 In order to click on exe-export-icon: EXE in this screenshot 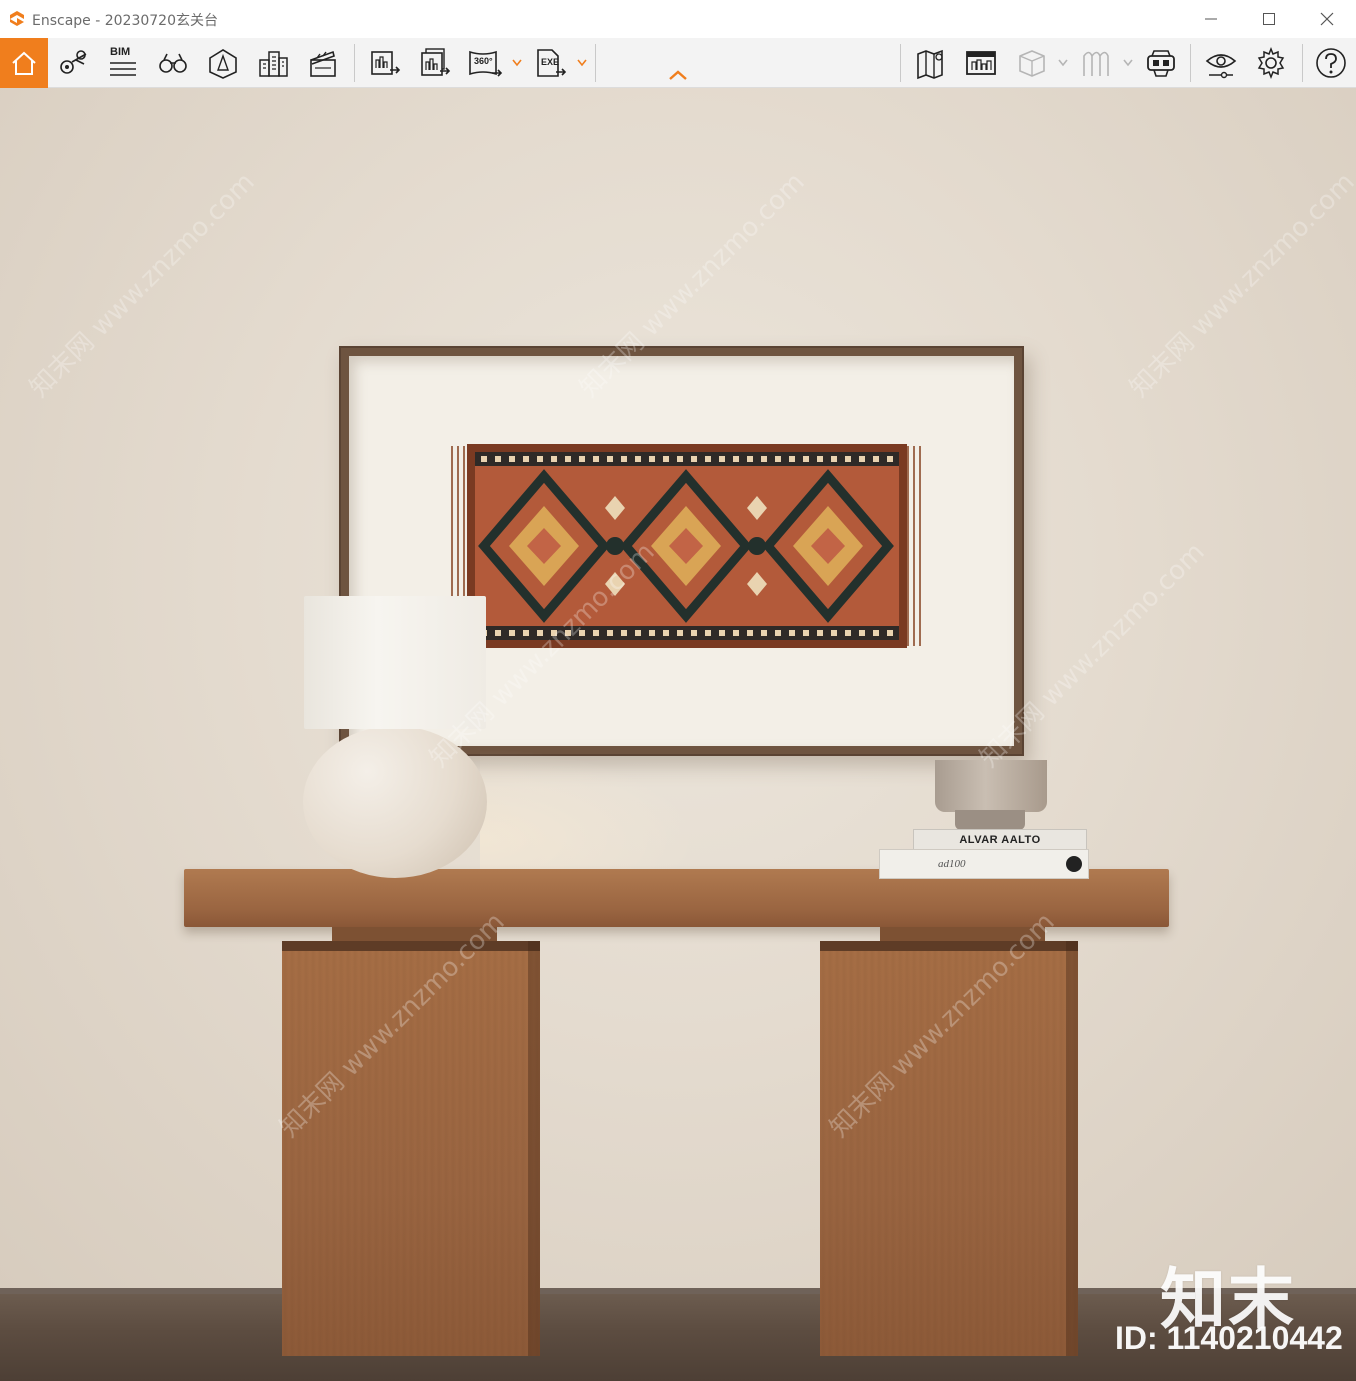, I will do `click(551, 63)`.